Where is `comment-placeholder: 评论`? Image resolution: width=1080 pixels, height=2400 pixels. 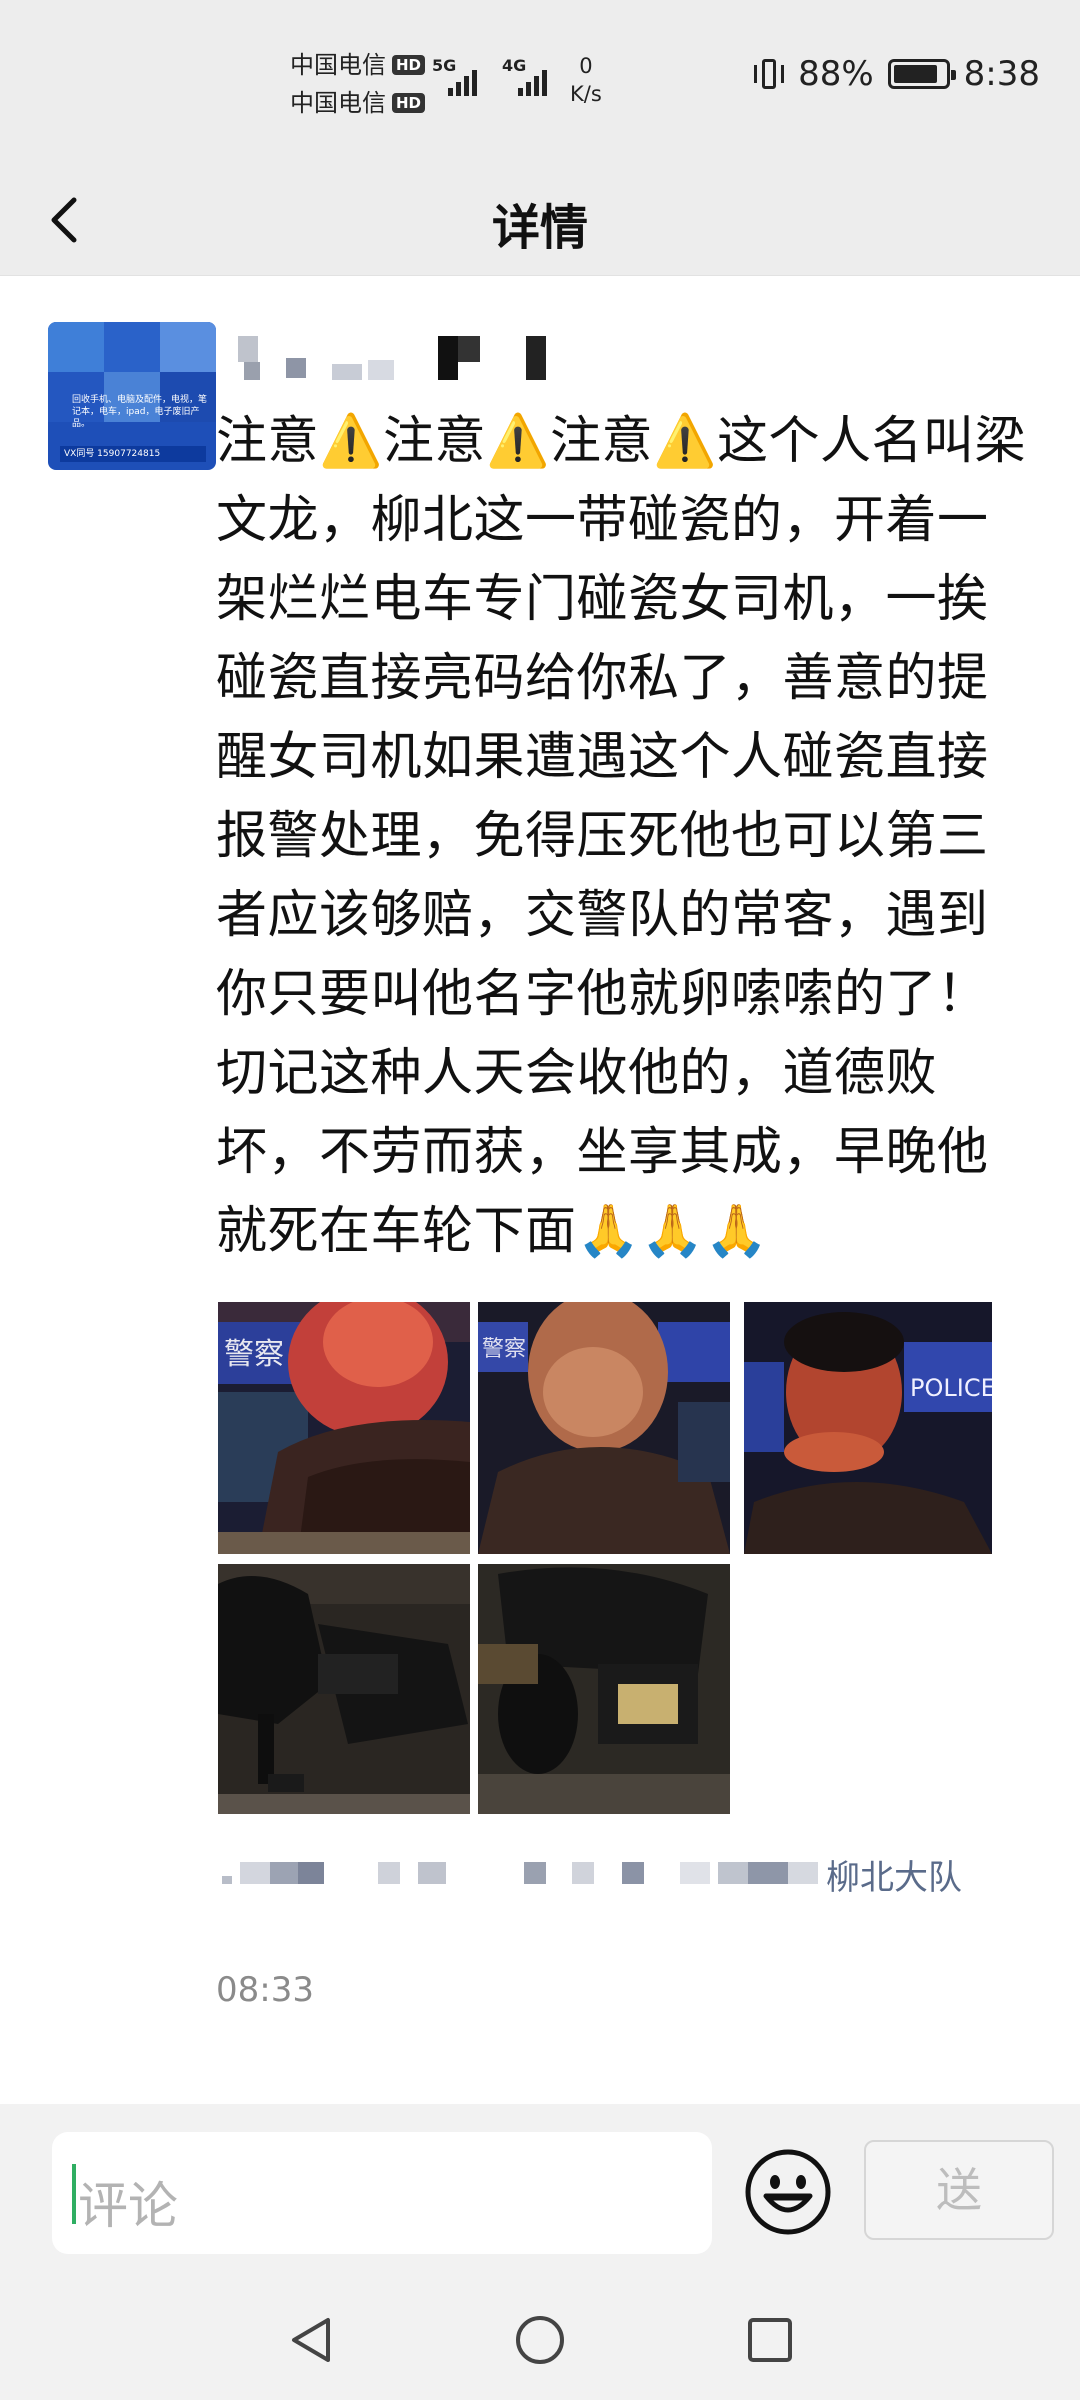 comment-placeholder: 评论 is located at coordinates (128, 2206).